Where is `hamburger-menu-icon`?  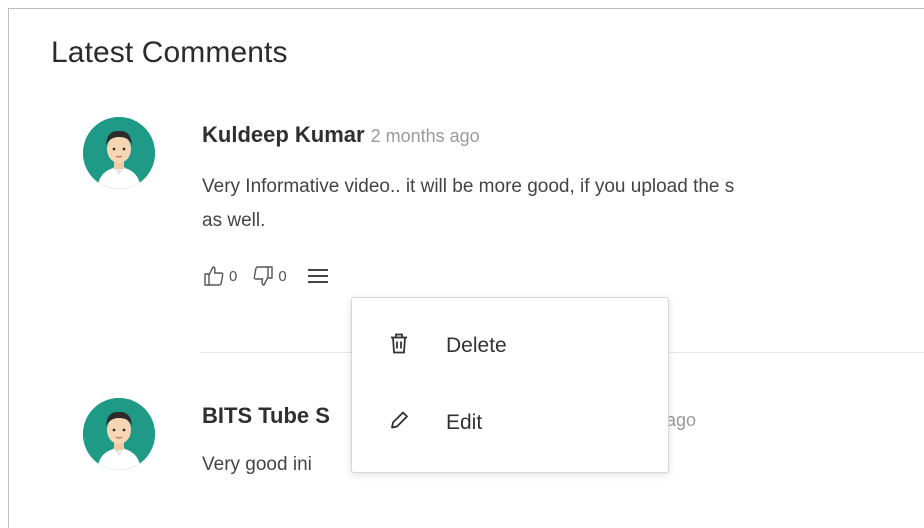 hamburger-menu-icon is located at coordinates (317, 276).